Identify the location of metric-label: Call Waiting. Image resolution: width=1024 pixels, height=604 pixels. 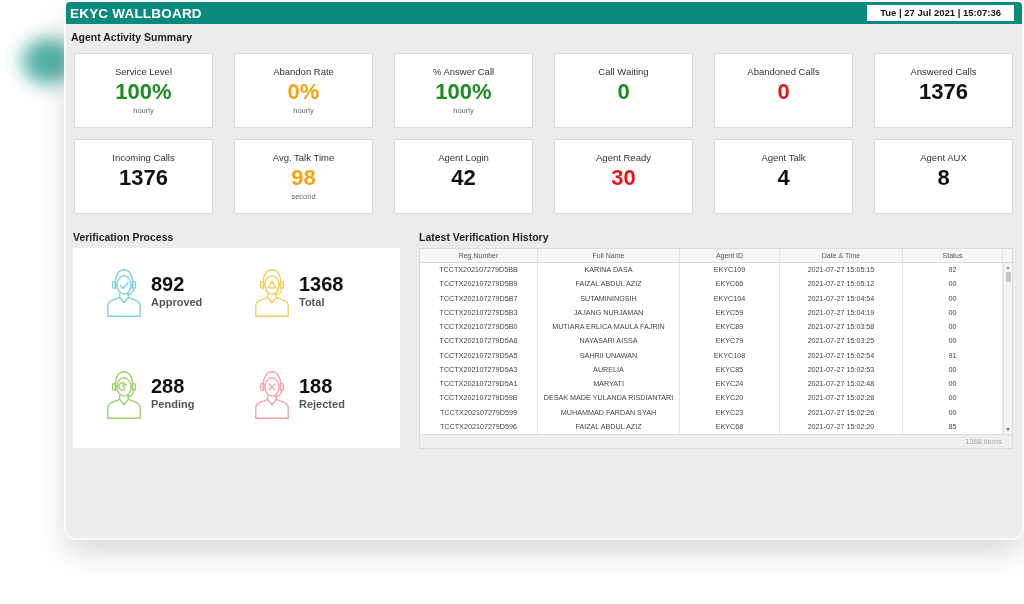
(623, 72).